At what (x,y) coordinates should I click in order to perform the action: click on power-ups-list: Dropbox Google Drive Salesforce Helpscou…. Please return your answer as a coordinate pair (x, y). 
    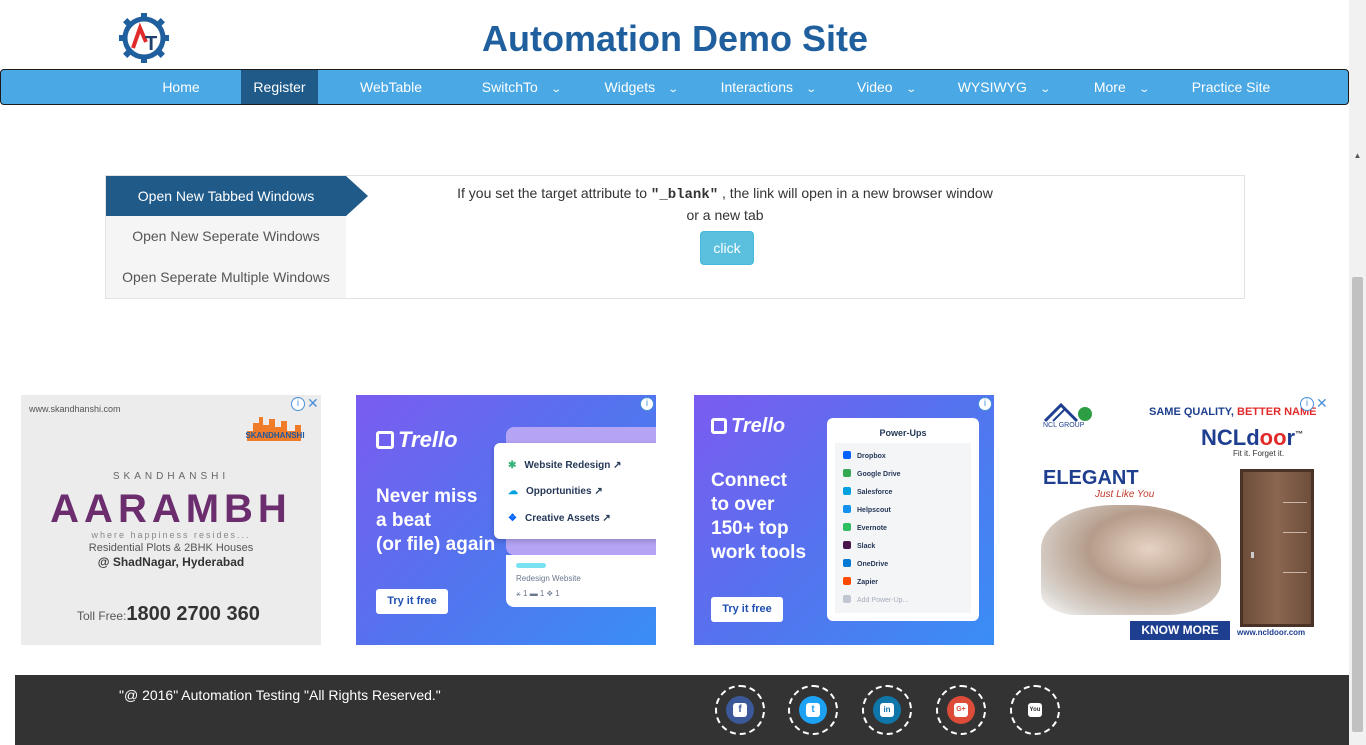
    Looking at the image, I should click on (903, 528).